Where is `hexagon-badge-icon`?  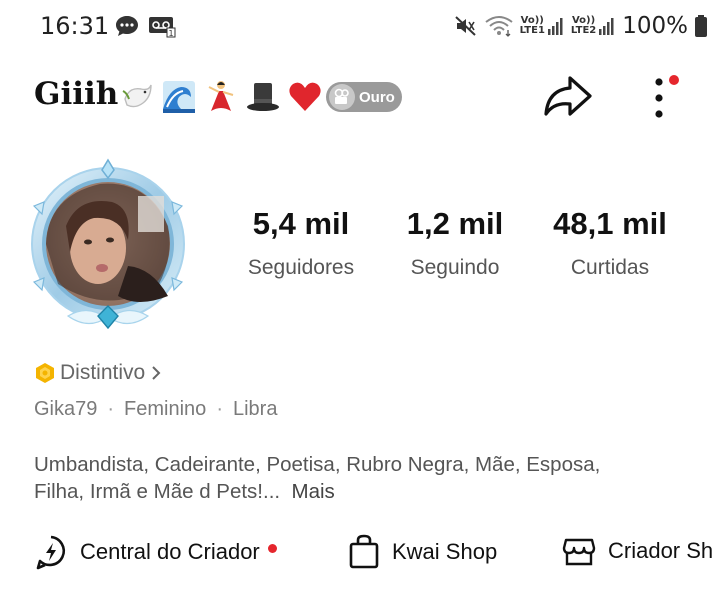
hexagon-badge-icon is located at coordinates (45, 373).